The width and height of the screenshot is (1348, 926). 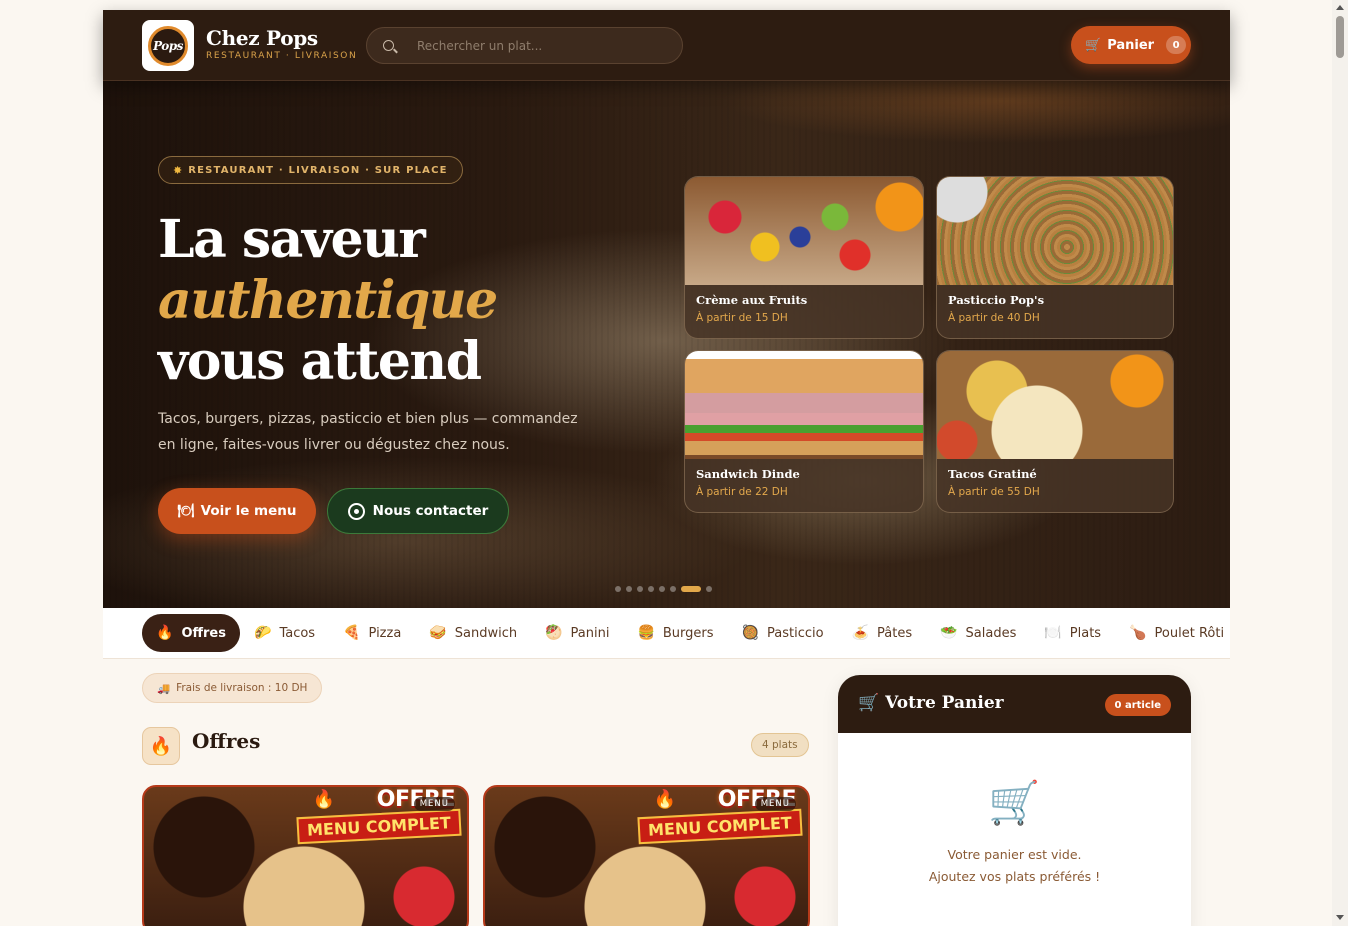 I want to click on sandwich-image, so click(x=804, y=405).